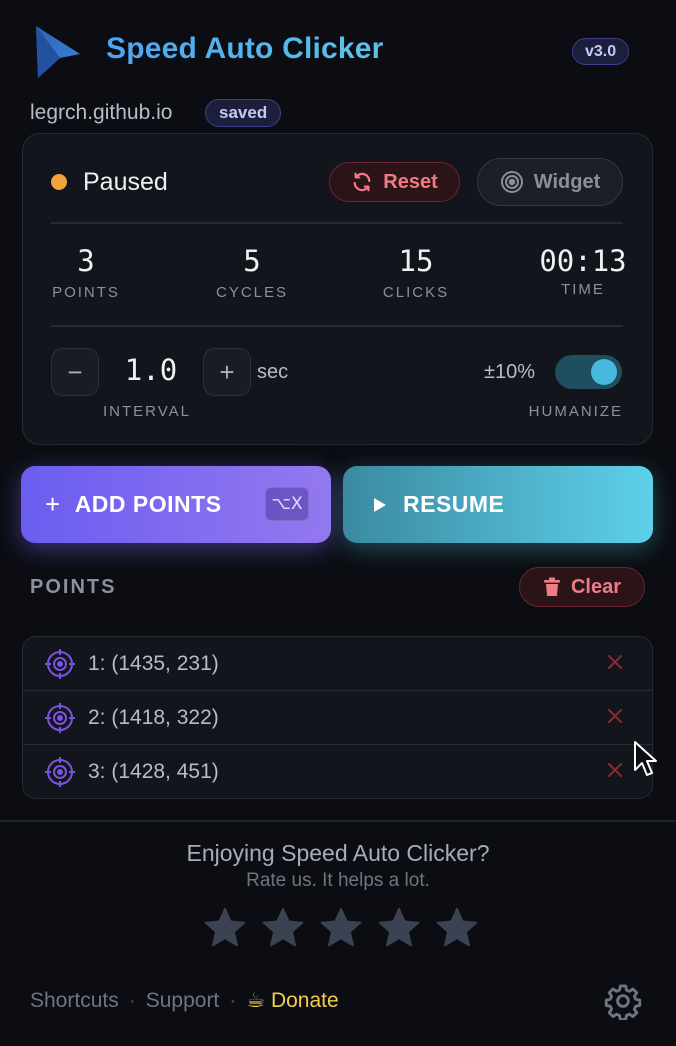 This screenshot has height=1046, width=676. Describe the element at coordinates (362, 182) in the screenshot. I see `refresh-icon` at that location.